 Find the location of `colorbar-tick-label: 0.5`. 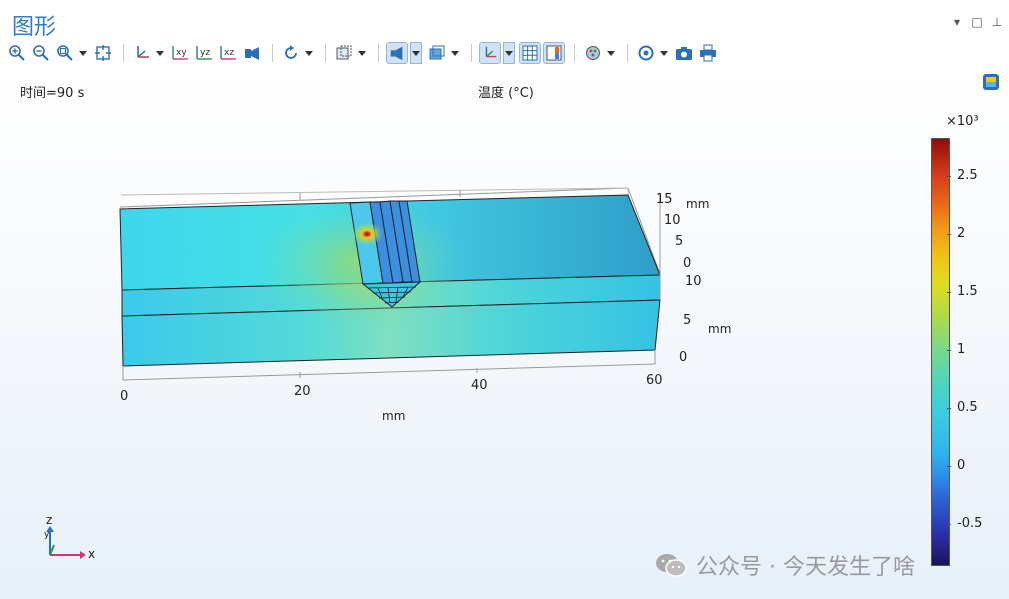

colorbar-tick-label: 0.5 is located at coordinates (967, 407).